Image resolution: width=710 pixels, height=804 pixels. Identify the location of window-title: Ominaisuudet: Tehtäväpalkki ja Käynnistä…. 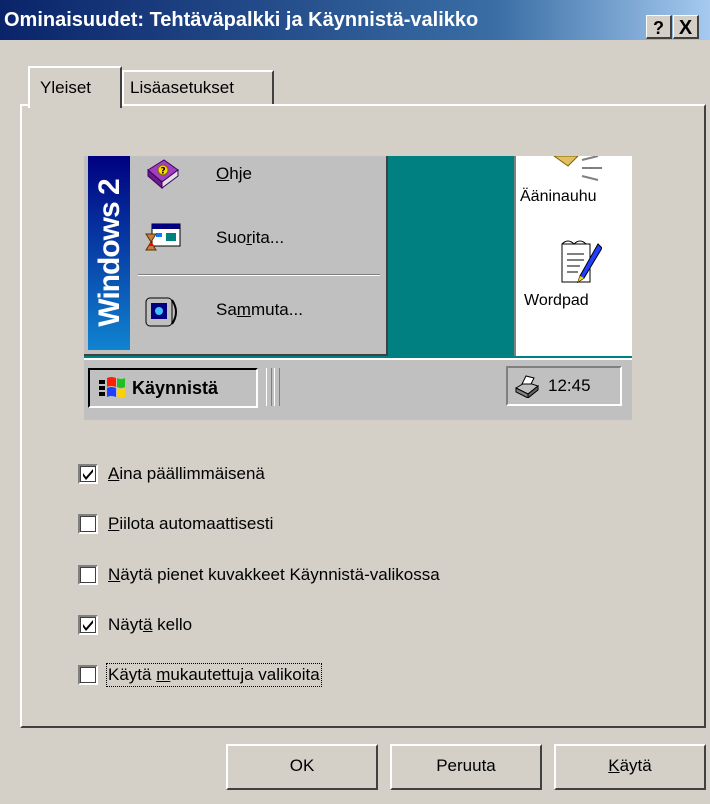
(241, 20).